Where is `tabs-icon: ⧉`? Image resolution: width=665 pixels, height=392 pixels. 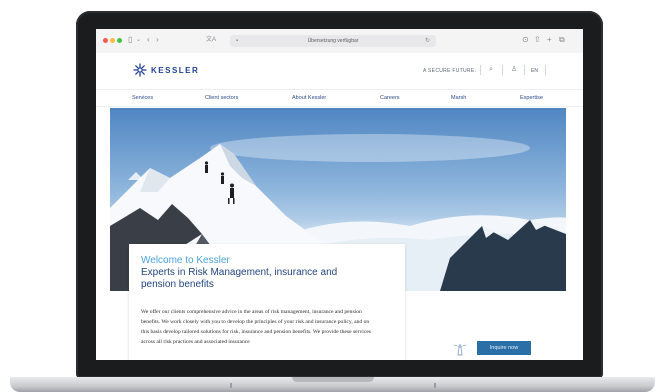 tabs-icon: ⧉ is located at coordinates (562, 40).